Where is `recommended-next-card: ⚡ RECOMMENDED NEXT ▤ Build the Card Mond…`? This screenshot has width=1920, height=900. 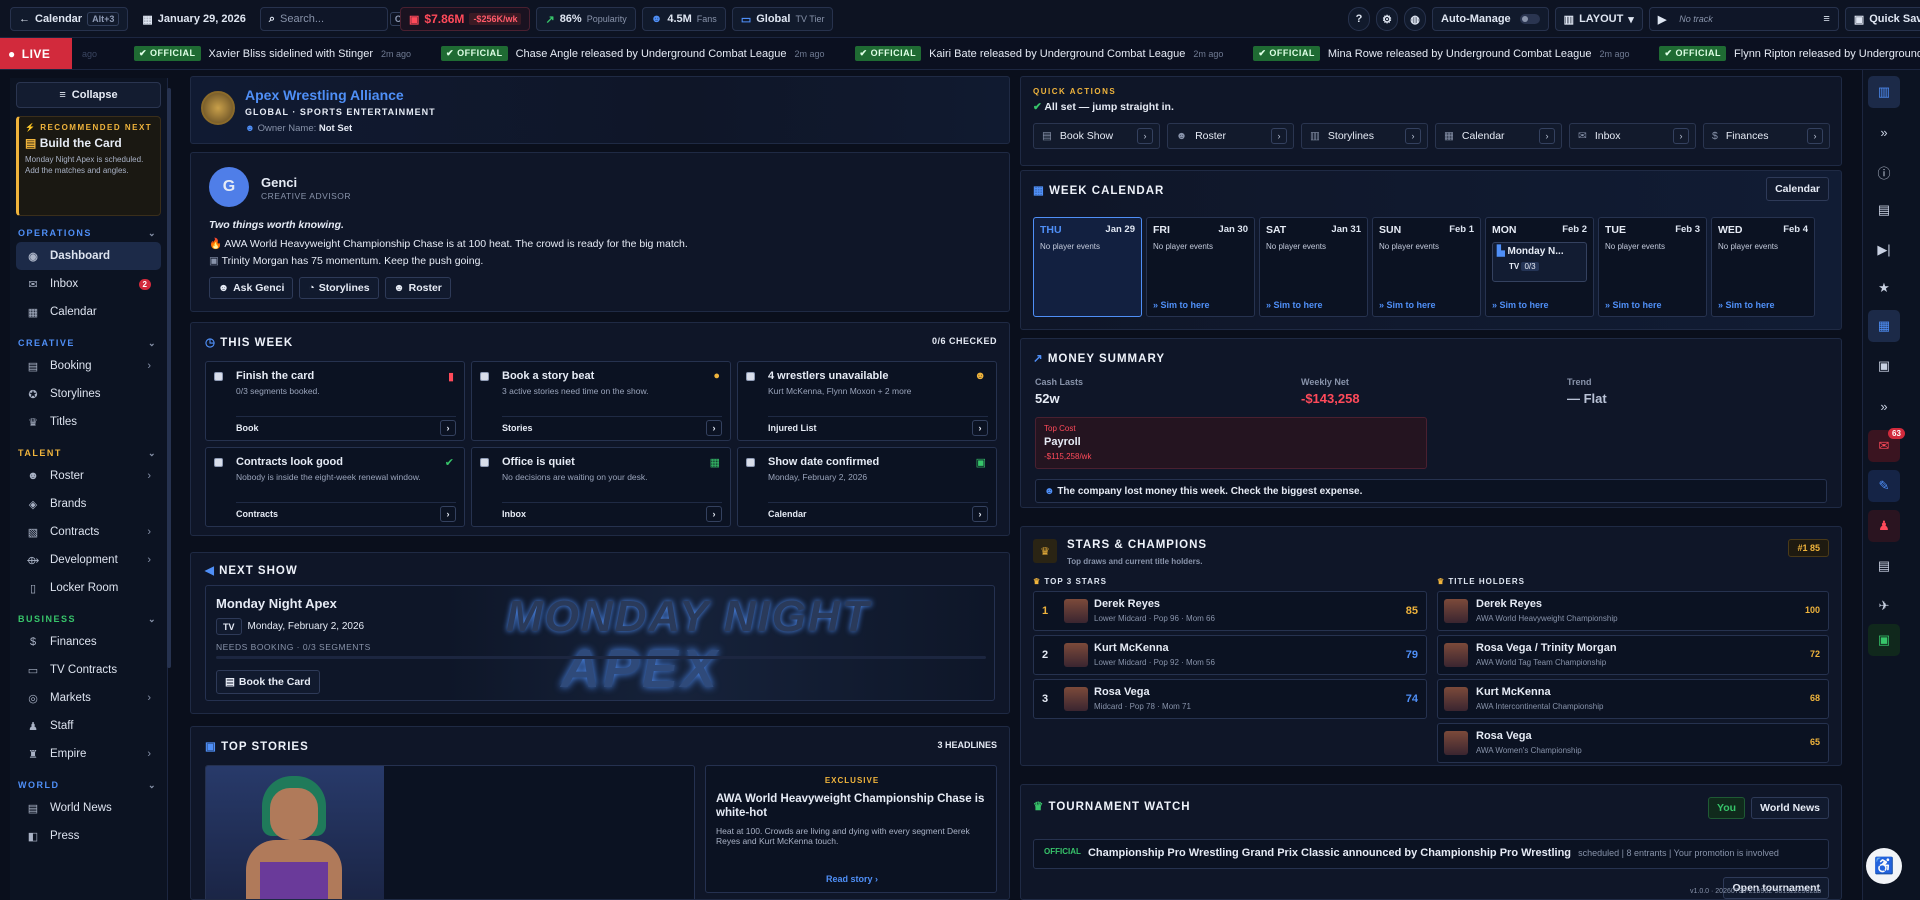 recommended-next-card: ⚡ RECOMMENDED NEXT ▤ Build the Card Mond… is located at coordinates (88, 166).